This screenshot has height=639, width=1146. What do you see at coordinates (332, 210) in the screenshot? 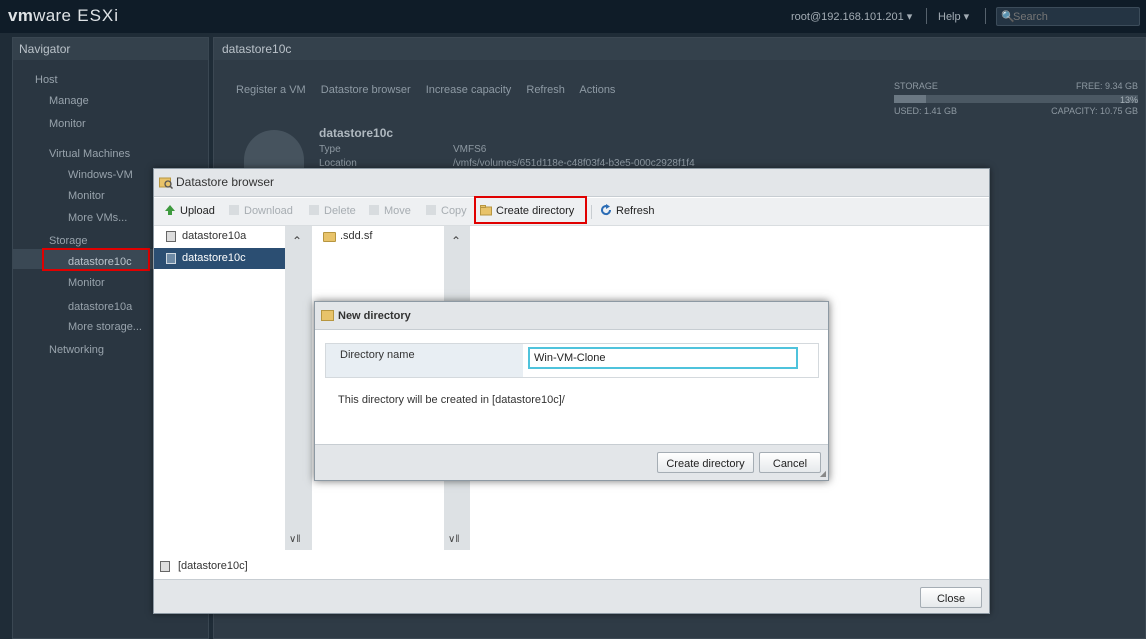
I see `delete-button: Delete` at bounding box center [332, 210].